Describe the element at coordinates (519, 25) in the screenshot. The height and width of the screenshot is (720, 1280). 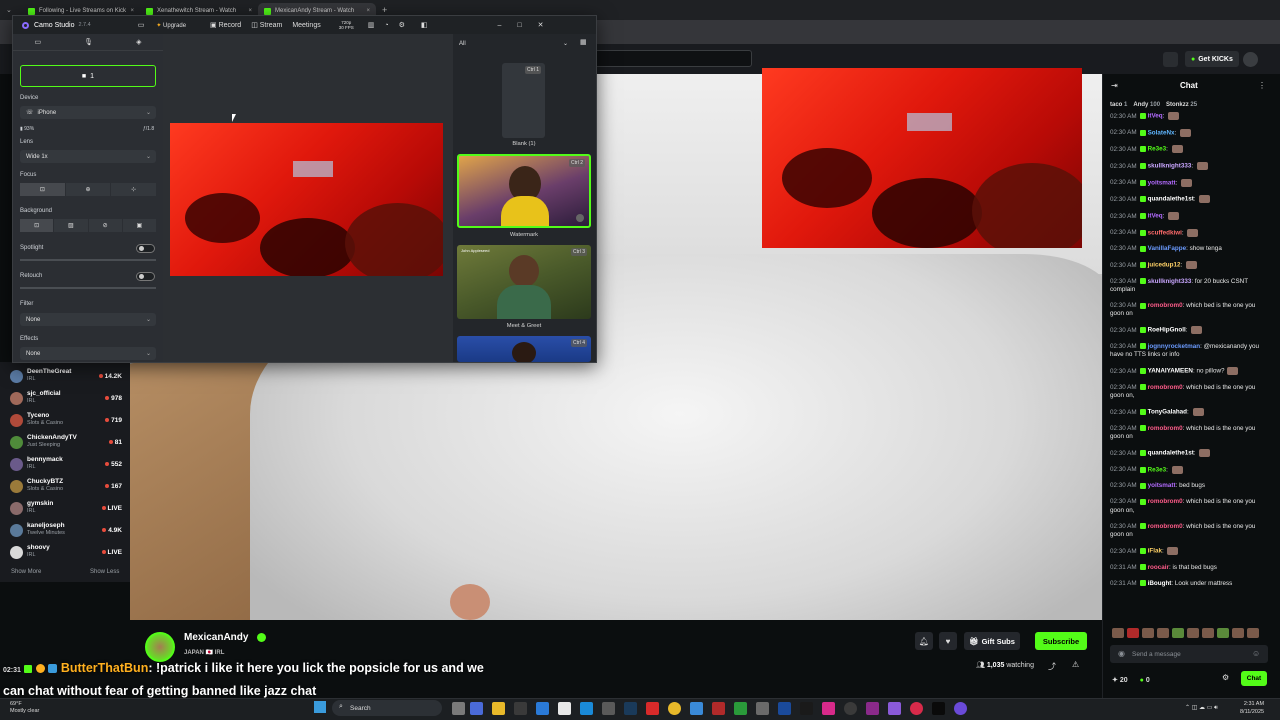
I see `maximize-icon: □` at that location.